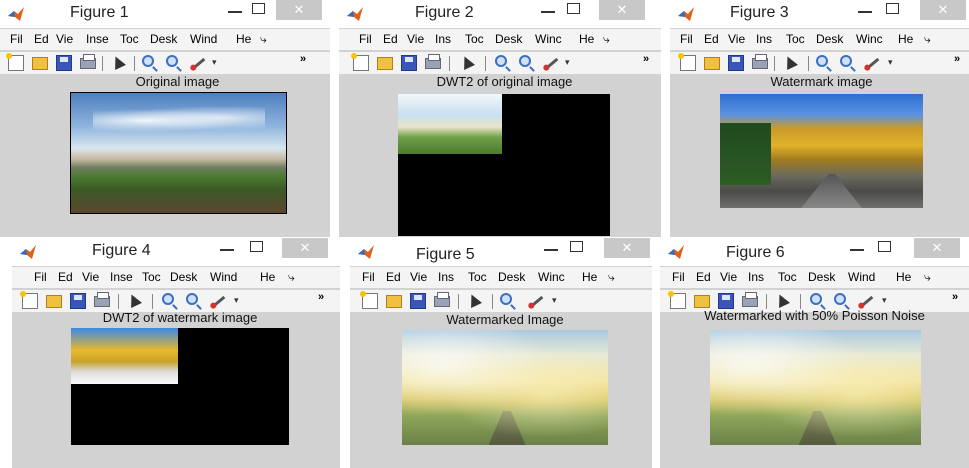  Describe the element at coordinates (500, 14) in the screenshot. I see `title-bar: Figure 2 ✕` at that location.